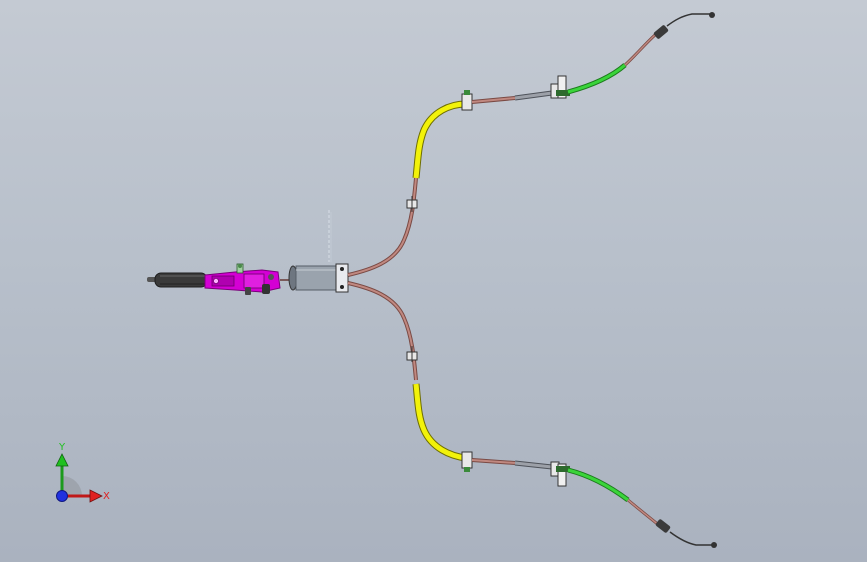 Image resolution: width=867 pixels, height=562 pixels. What do you see at coordinates (106, 496) in the screenshot?
I see `x-axis-label: X` at bounding box center [106, 496].